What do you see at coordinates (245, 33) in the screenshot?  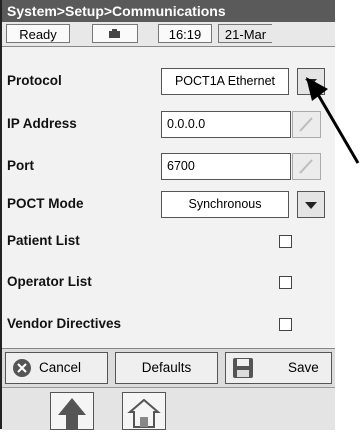 I see `status-date: 21-Mar` at bounding box center [245, 33].